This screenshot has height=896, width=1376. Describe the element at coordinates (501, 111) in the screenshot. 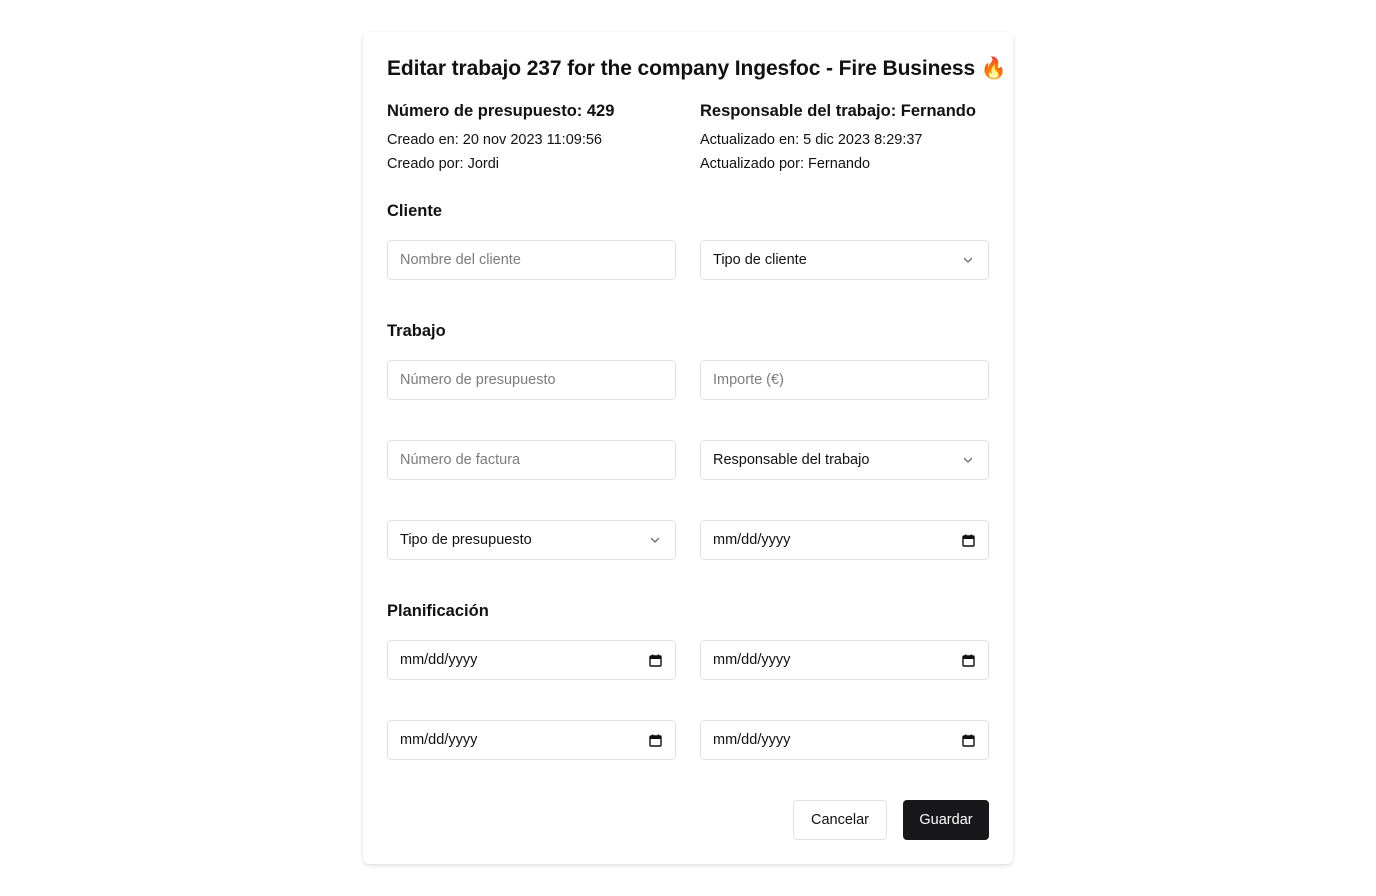

I see `budget-number-label: Número de presupuesto: 429` at that location.